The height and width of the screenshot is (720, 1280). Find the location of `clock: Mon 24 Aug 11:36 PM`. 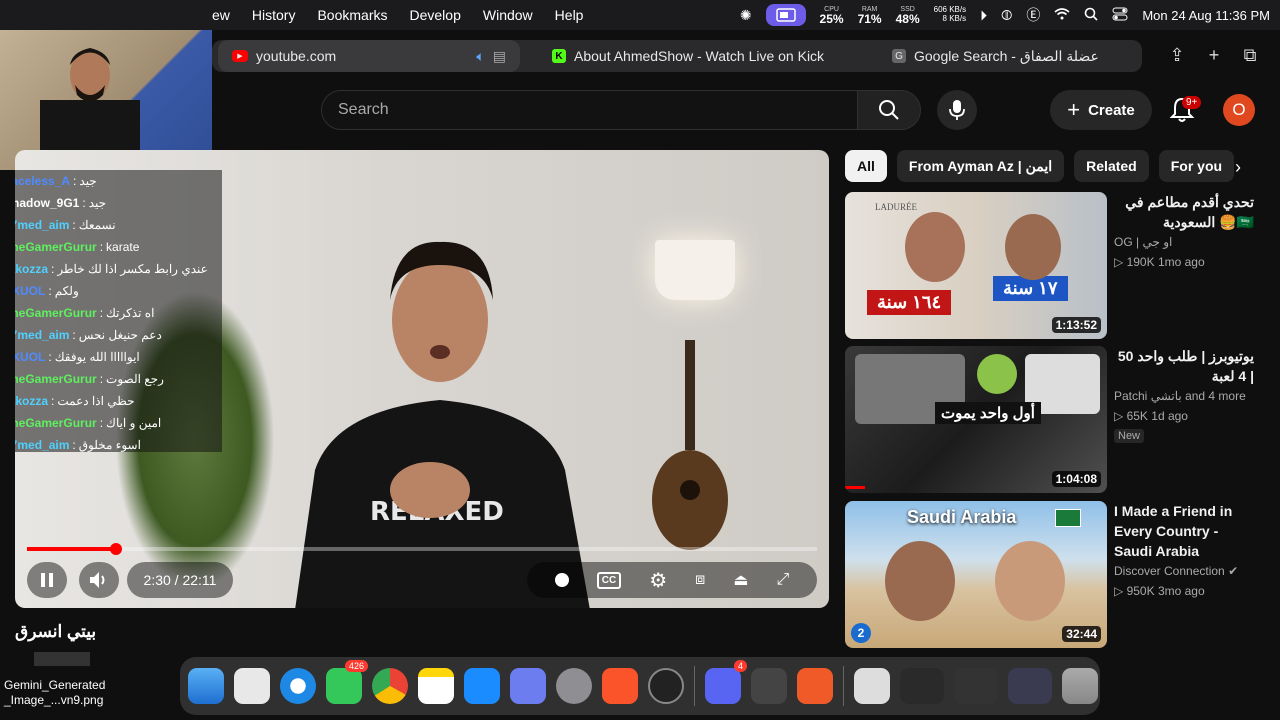

clock: Mon 24 Aug 11:36 PM is located at coordinates (1206, 15).